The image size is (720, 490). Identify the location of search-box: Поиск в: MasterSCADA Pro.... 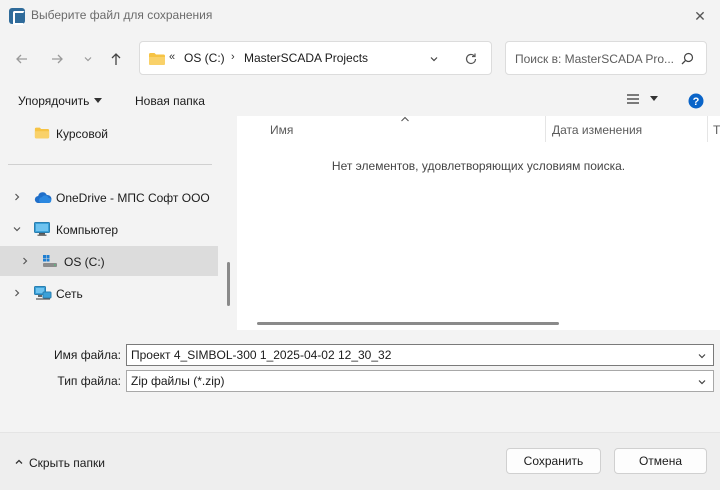
(606, 58).